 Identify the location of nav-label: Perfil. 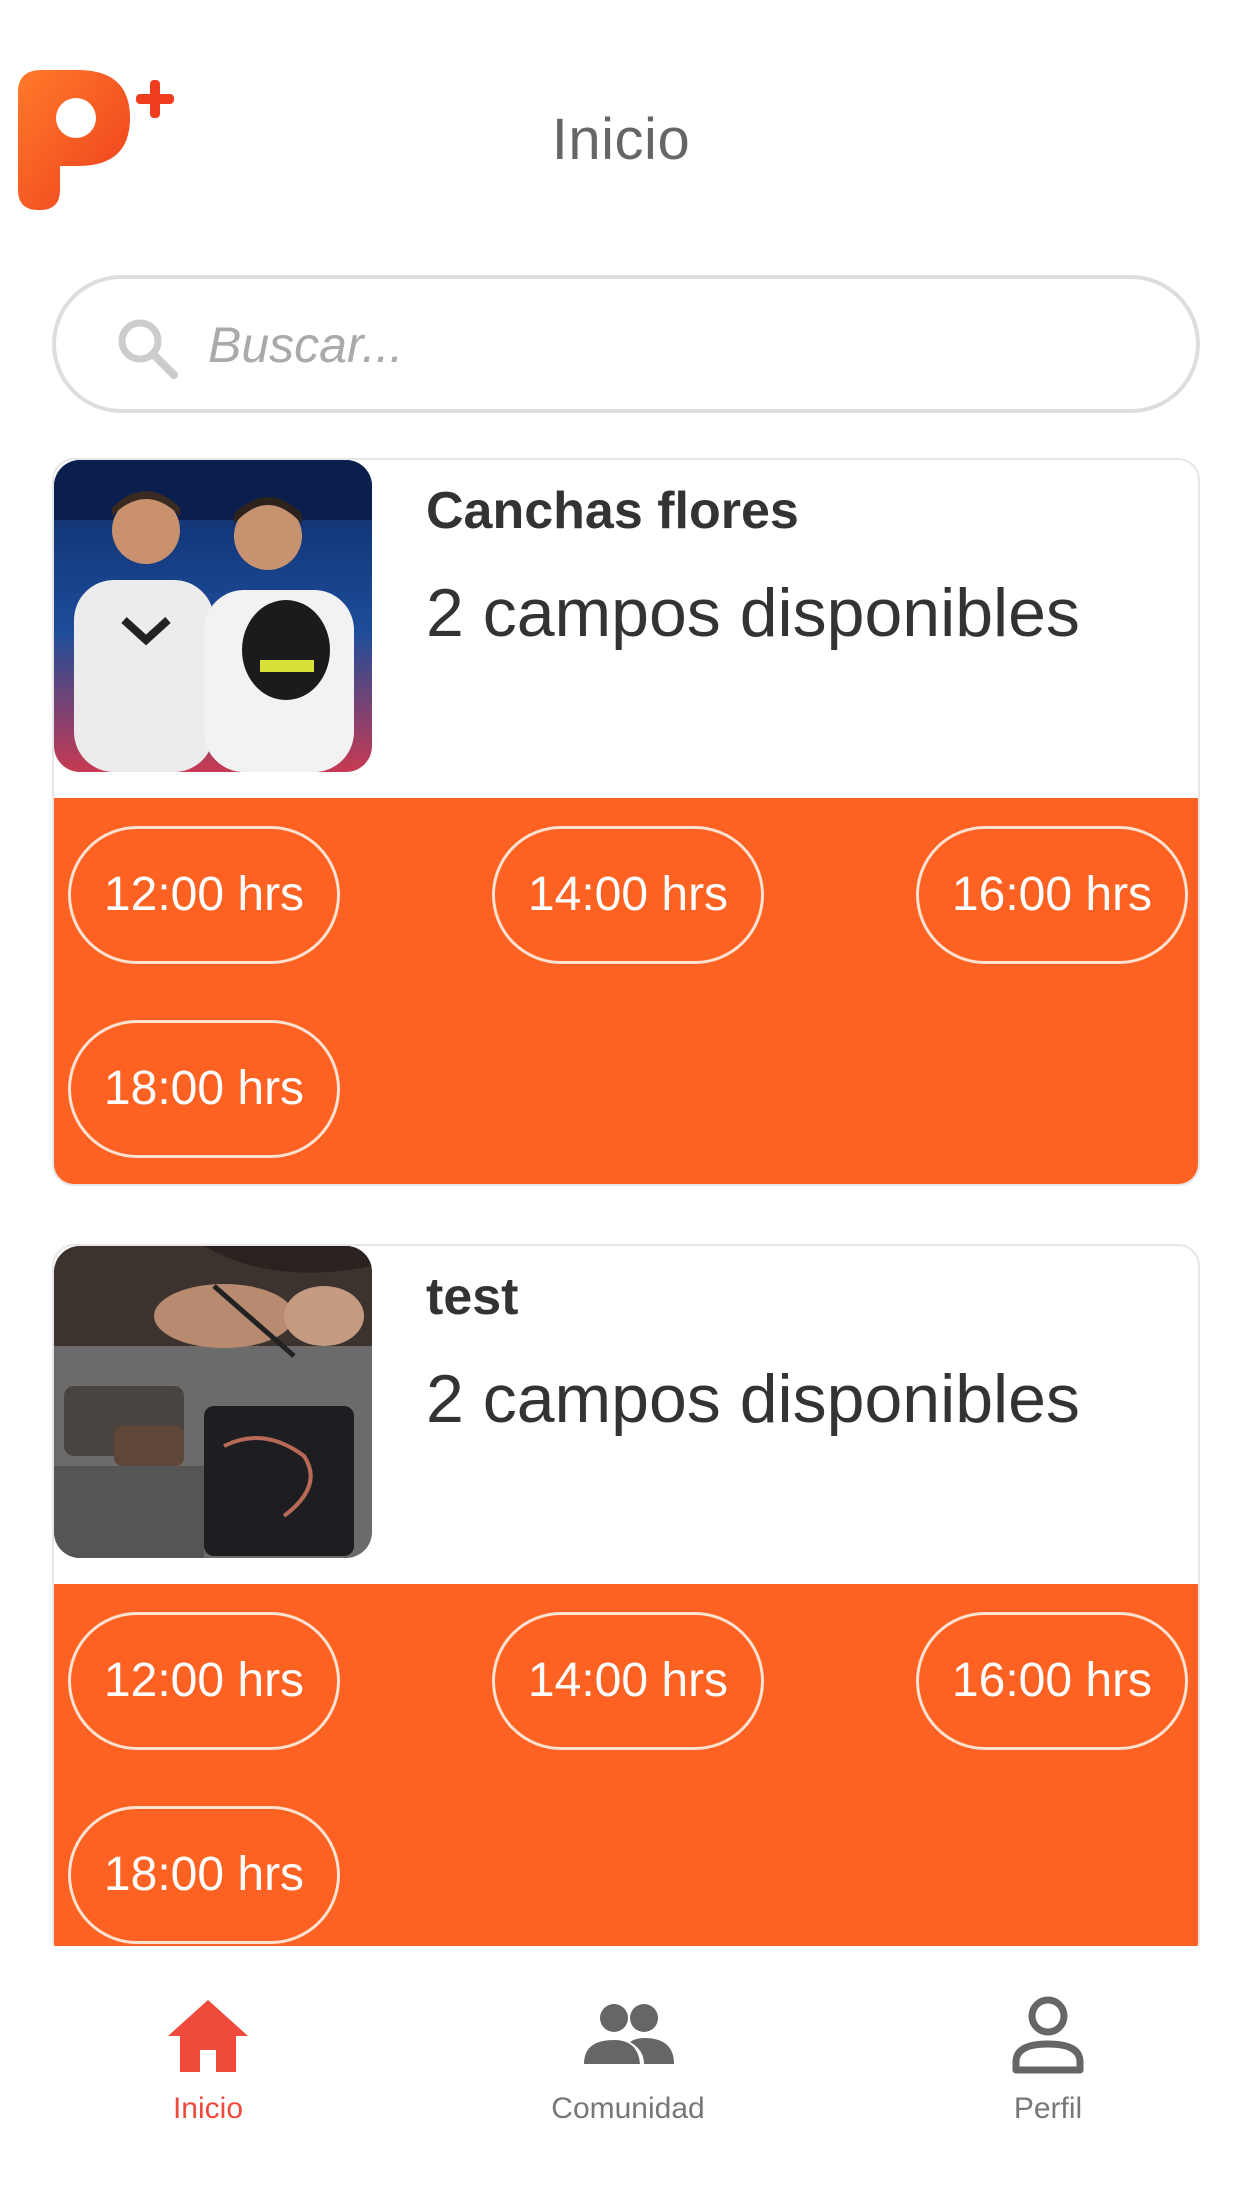
(1048, 2108).